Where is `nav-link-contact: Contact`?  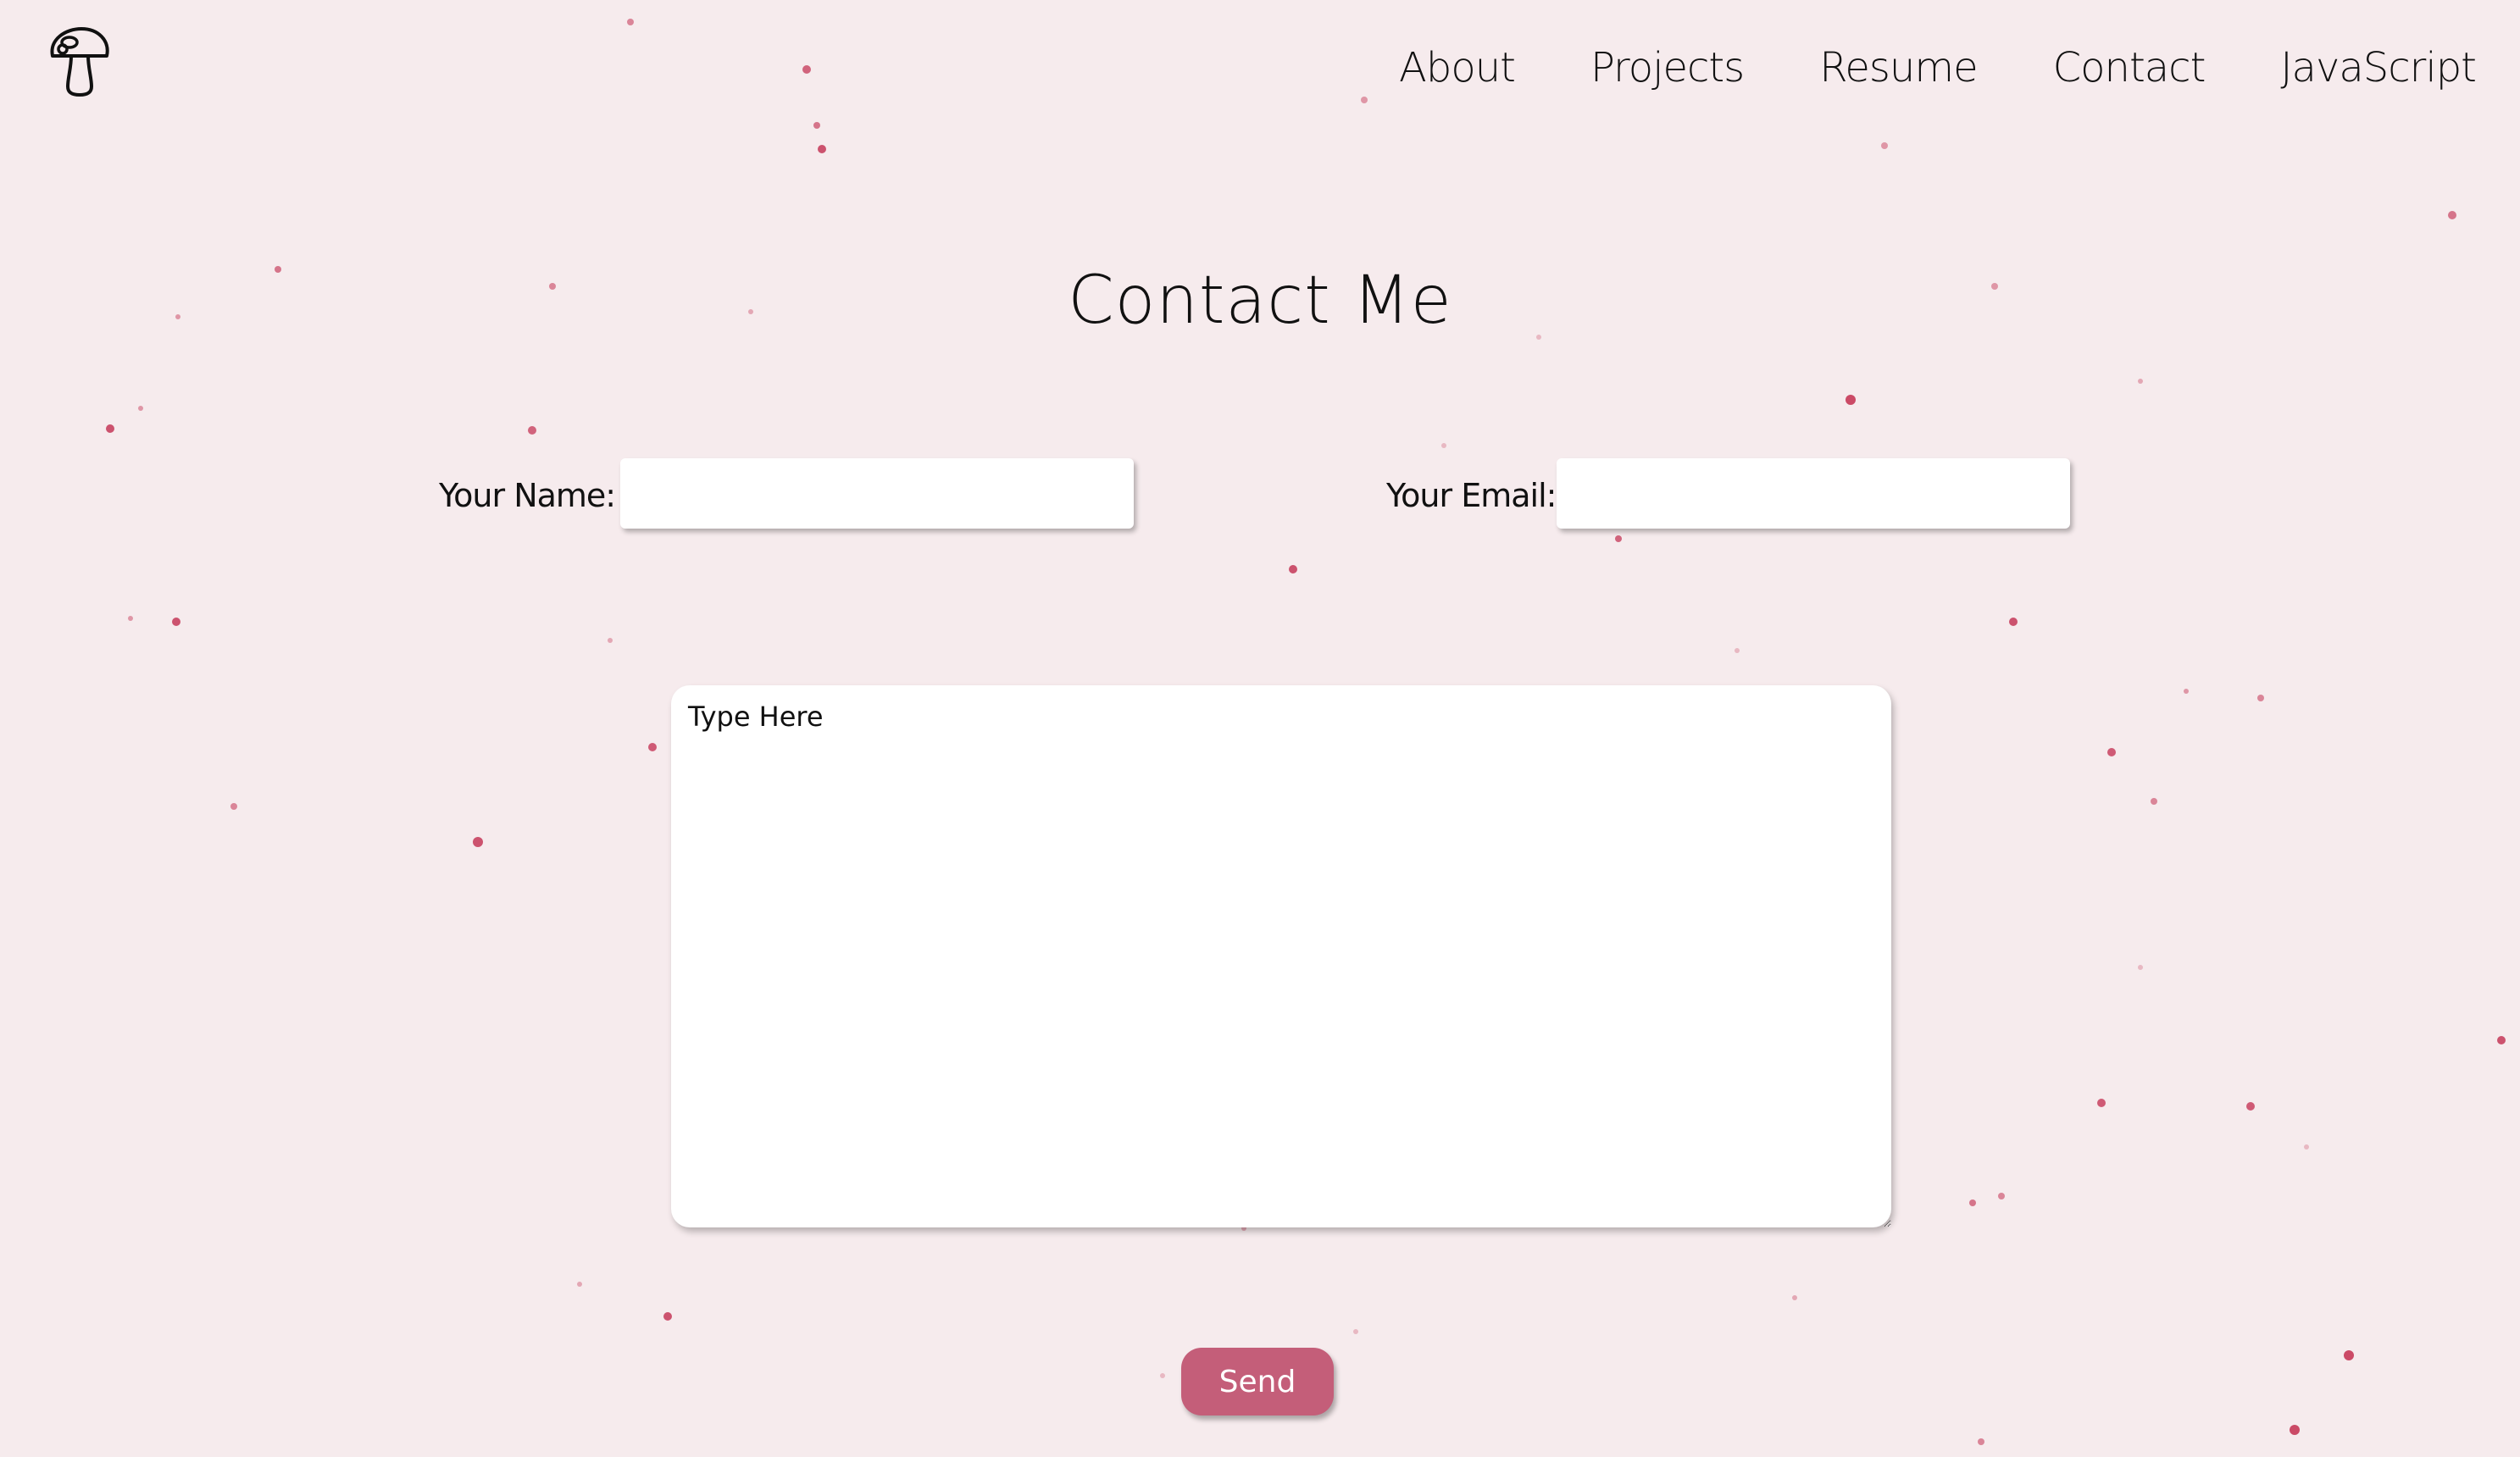 nav-link-contact: Contact is located at coordinates (2129, 68).